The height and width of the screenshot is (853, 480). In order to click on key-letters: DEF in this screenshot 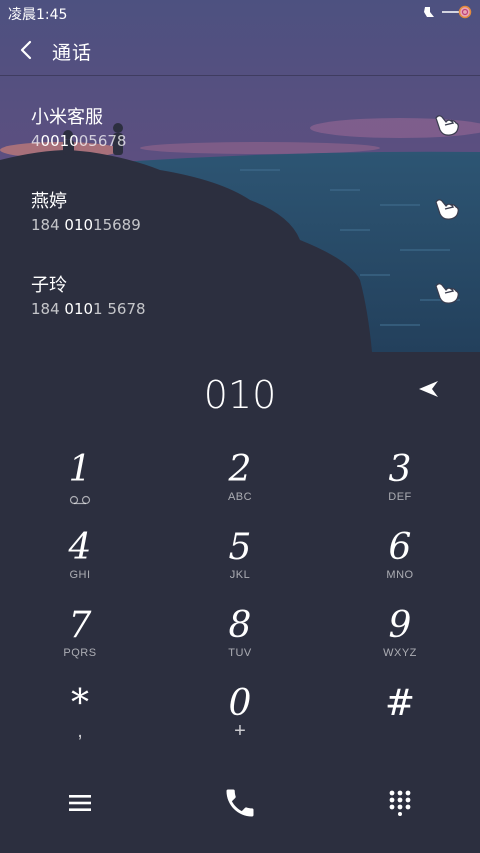, I will do `click(400, 497)`.